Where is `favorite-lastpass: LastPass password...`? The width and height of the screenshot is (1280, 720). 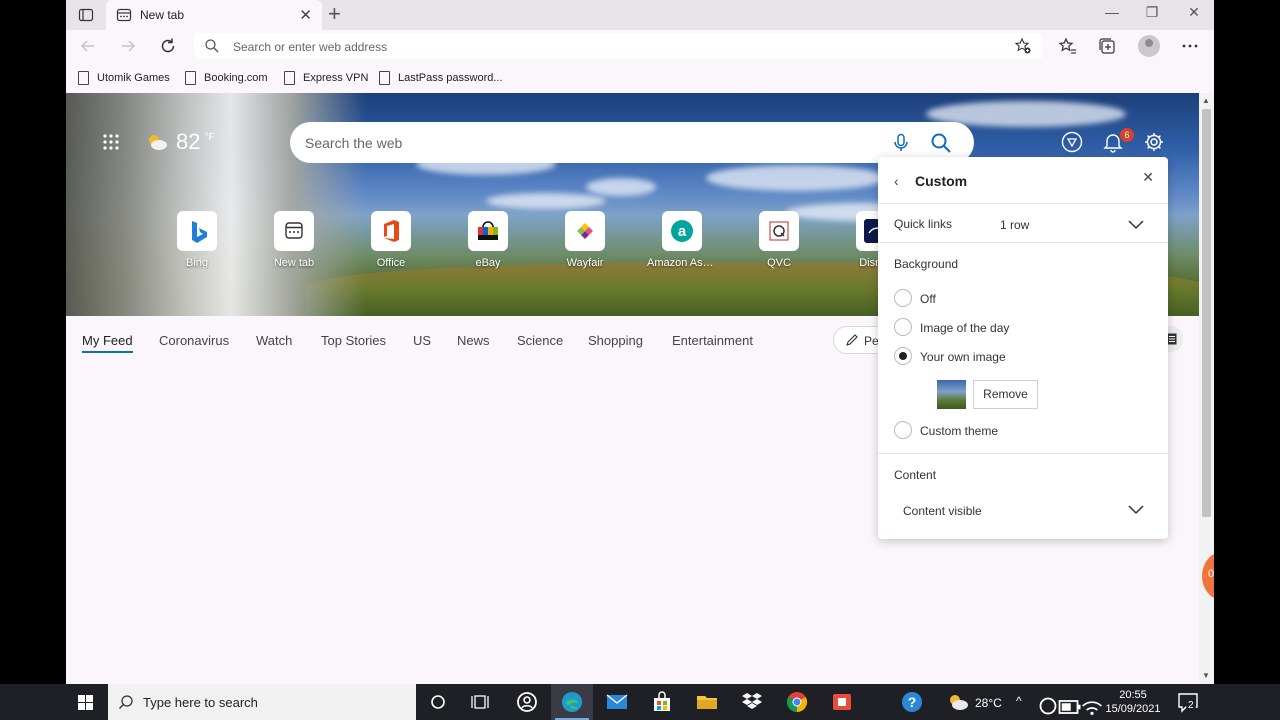 favorite-lastpass: LastPass password... is located at coordinates (441, 78).